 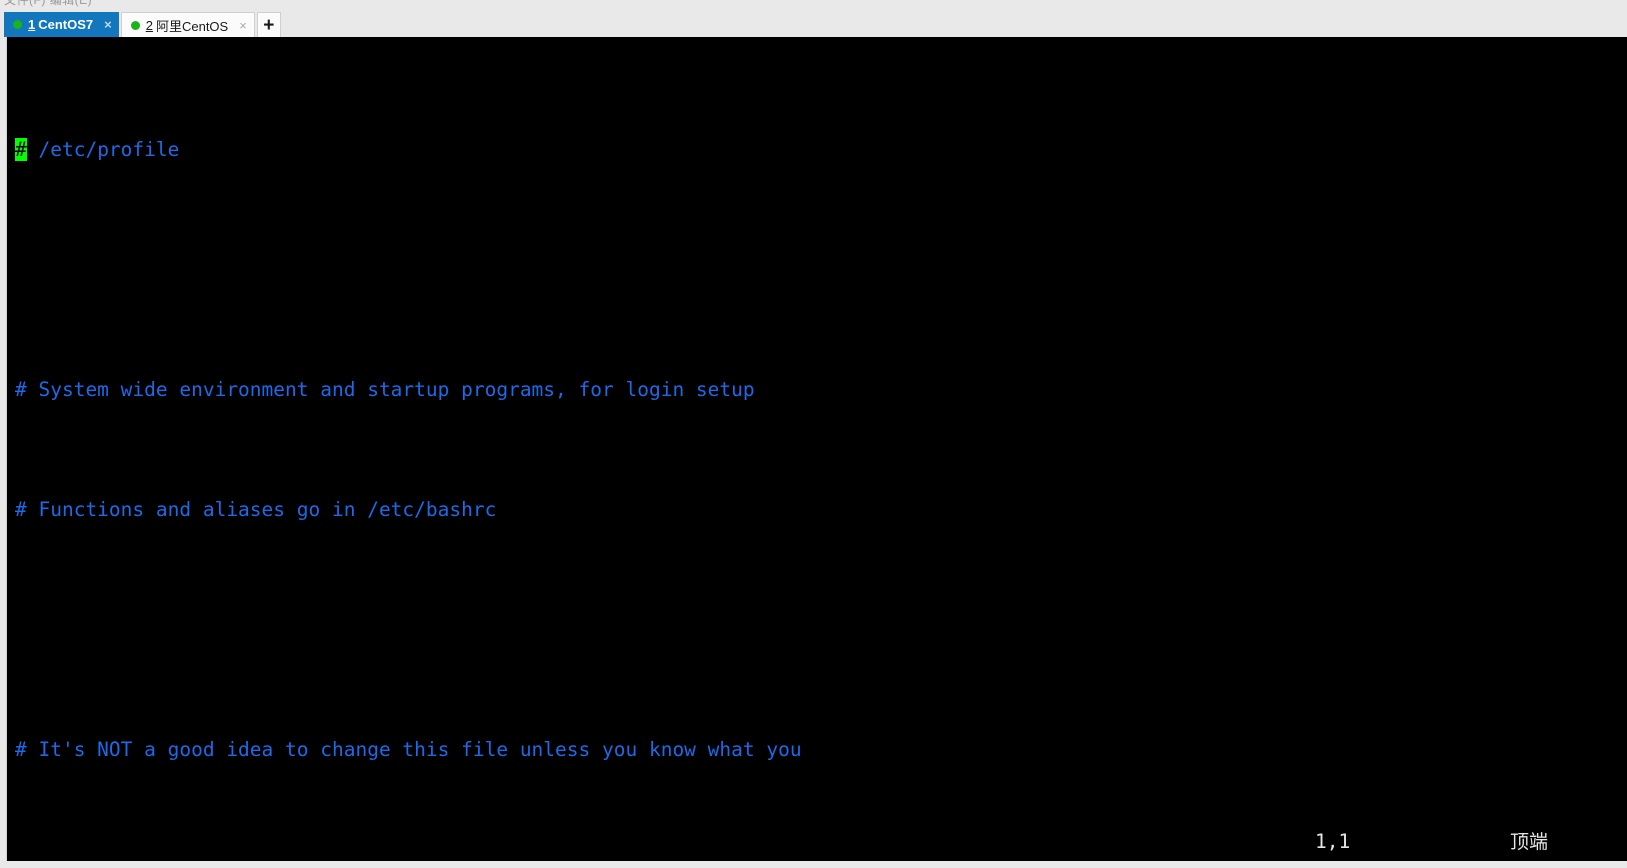 What do you see at coordinates (813, 4) in the screenshot?
I see `menu-strip: 文件(F) 编辑(E)` at bounding box center [813, 4].